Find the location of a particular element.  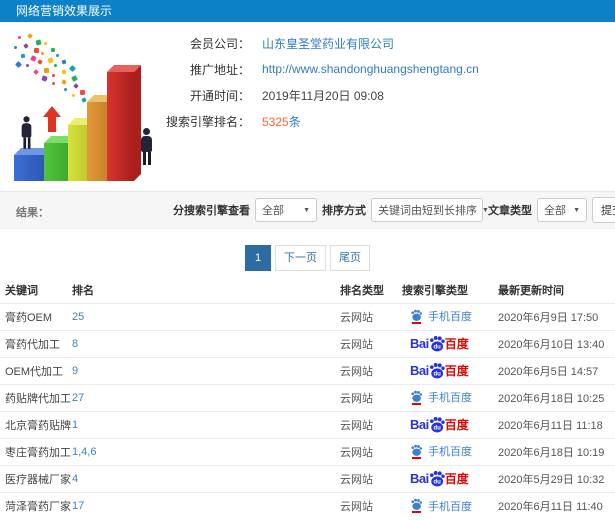

update-time-cell: 2020年5月29日 10:32 is located at coordinates (556, 478).